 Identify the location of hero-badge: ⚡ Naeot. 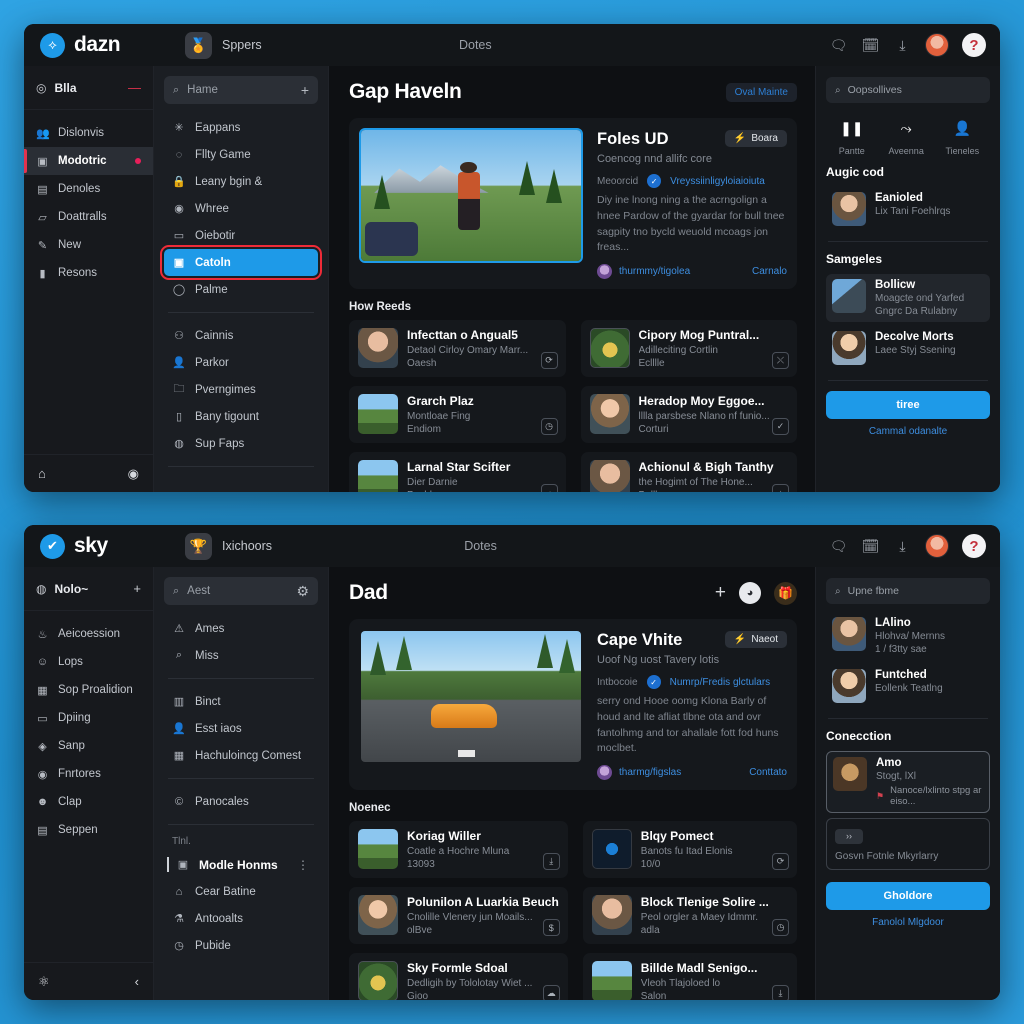
(755, 639).